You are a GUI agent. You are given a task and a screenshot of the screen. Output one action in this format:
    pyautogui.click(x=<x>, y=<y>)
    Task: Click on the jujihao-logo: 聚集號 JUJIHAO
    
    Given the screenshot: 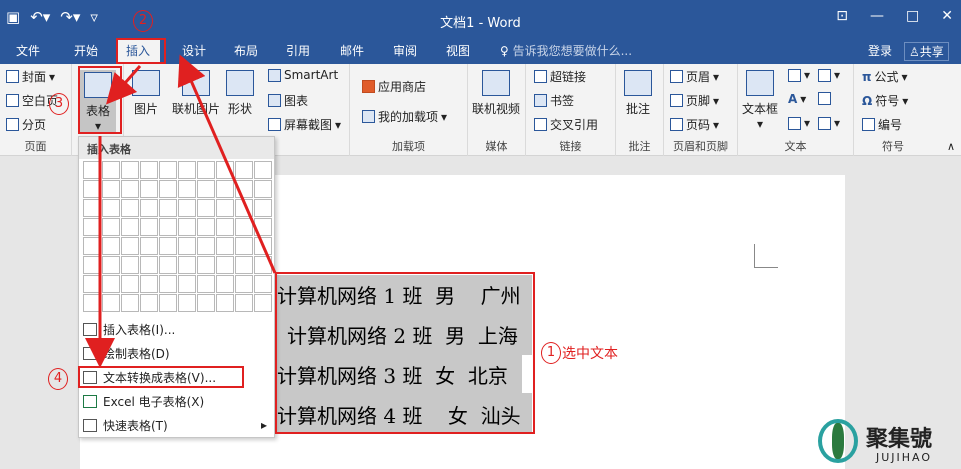 What is the action you would take?
    pyautogui.click(x=888, y=442)
    